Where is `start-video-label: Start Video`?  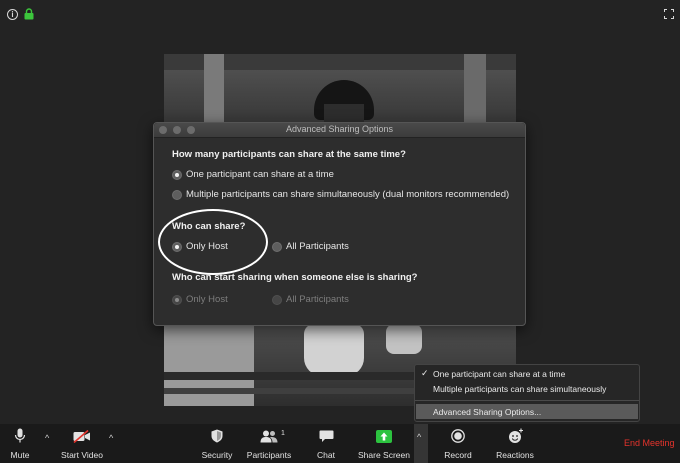
start-video-label: Start Video is located at coordinates (82, 455).